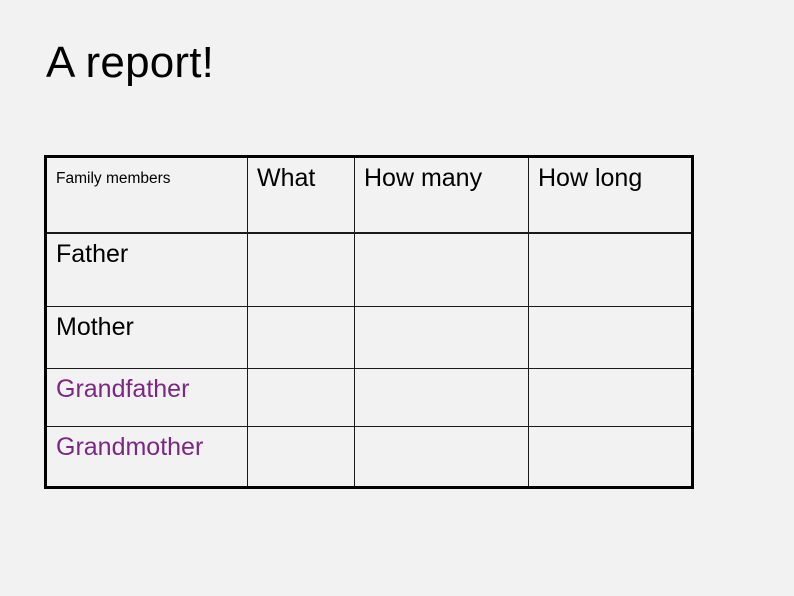 The width and height of the screenshot is (794, 596). I want to click on cell-value-how-long-father, so click(610, 273).